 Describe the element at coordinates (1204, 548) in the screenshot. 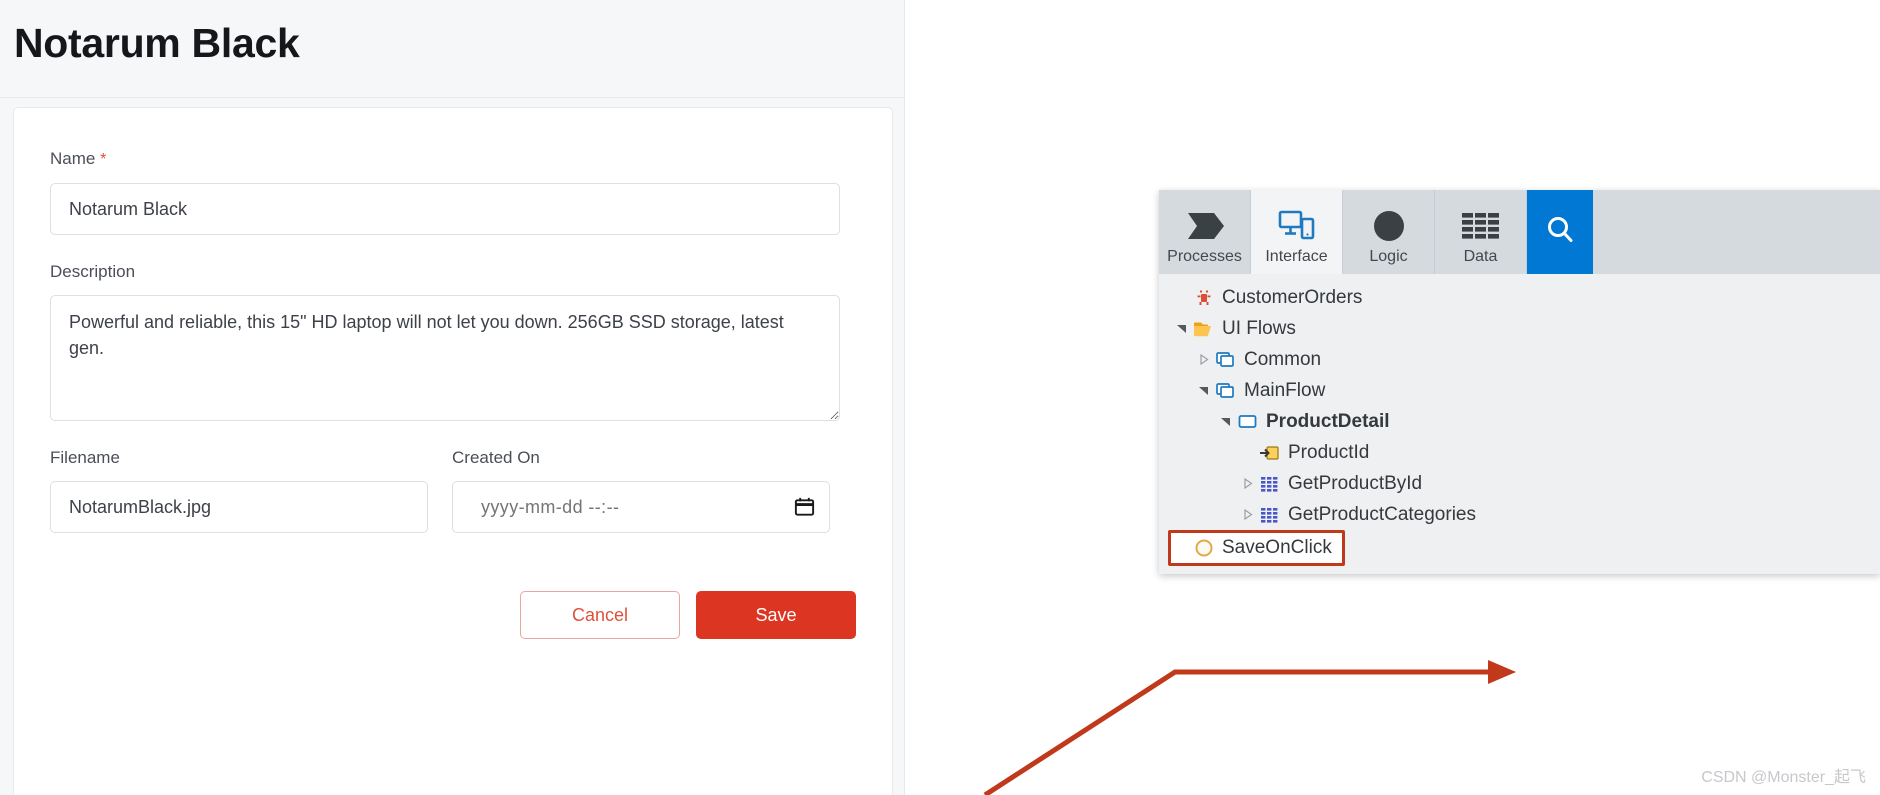

I see `client-action-icon` at that location.